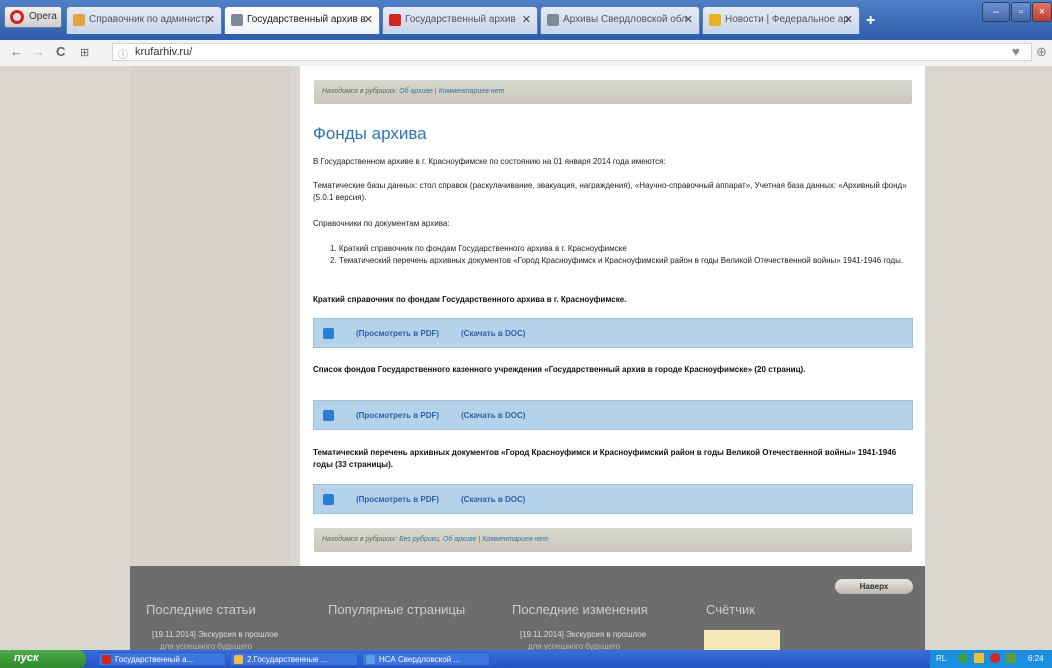  I want to click on clock: 6:24, so click(1036, 658).